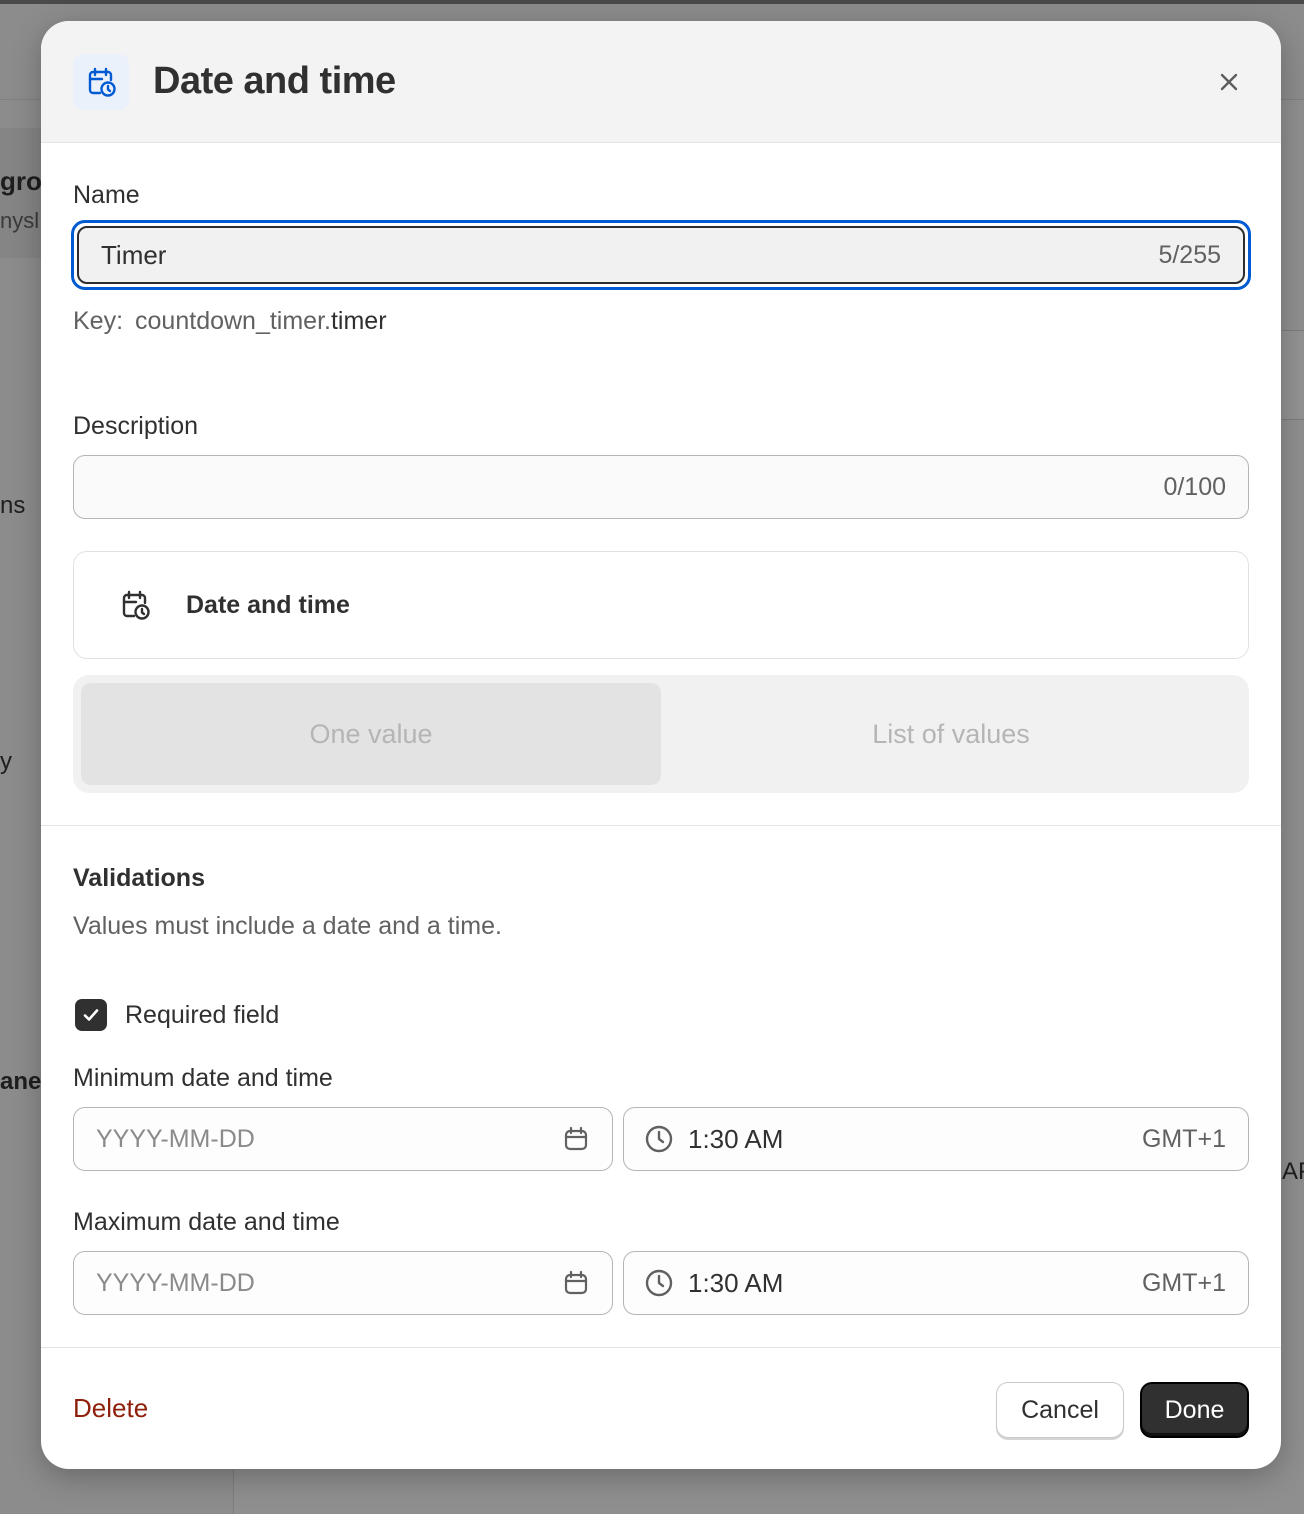 The height and width of the screenshot is (1514, 1304). I want to click on type-label: Date and time, so click(268, 604).